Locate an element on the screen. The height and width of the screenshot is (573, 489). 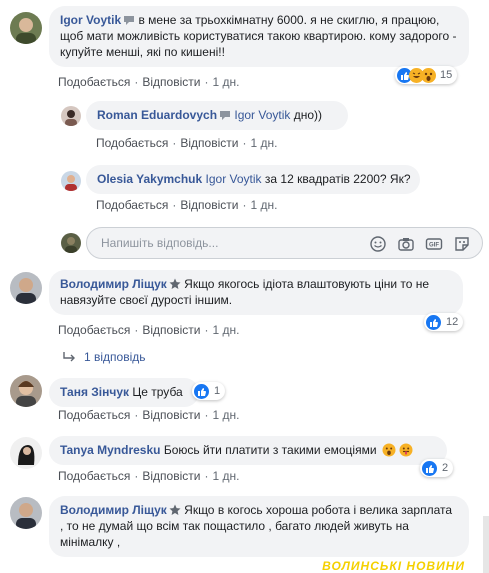
reaction-summary: 12 is located at coordinates (444, 322).